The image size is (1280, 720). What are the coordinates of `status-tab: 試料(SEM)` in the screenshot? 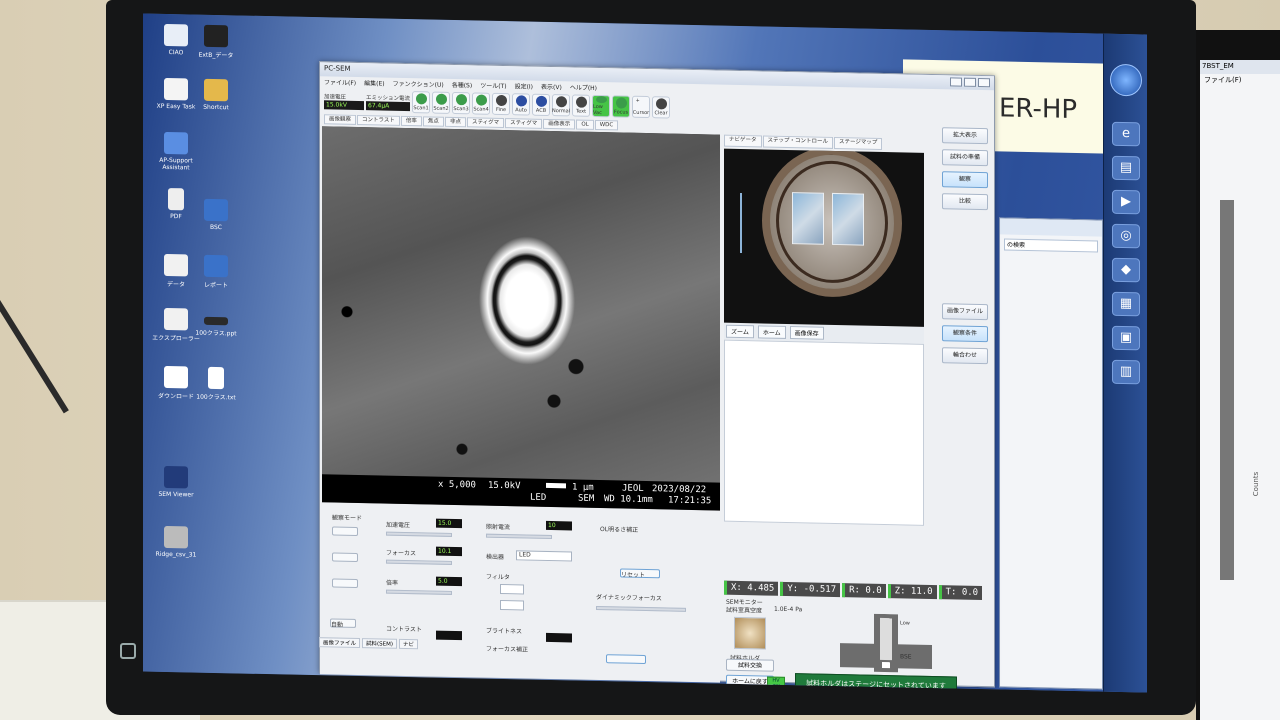 It's located at (380, 643).